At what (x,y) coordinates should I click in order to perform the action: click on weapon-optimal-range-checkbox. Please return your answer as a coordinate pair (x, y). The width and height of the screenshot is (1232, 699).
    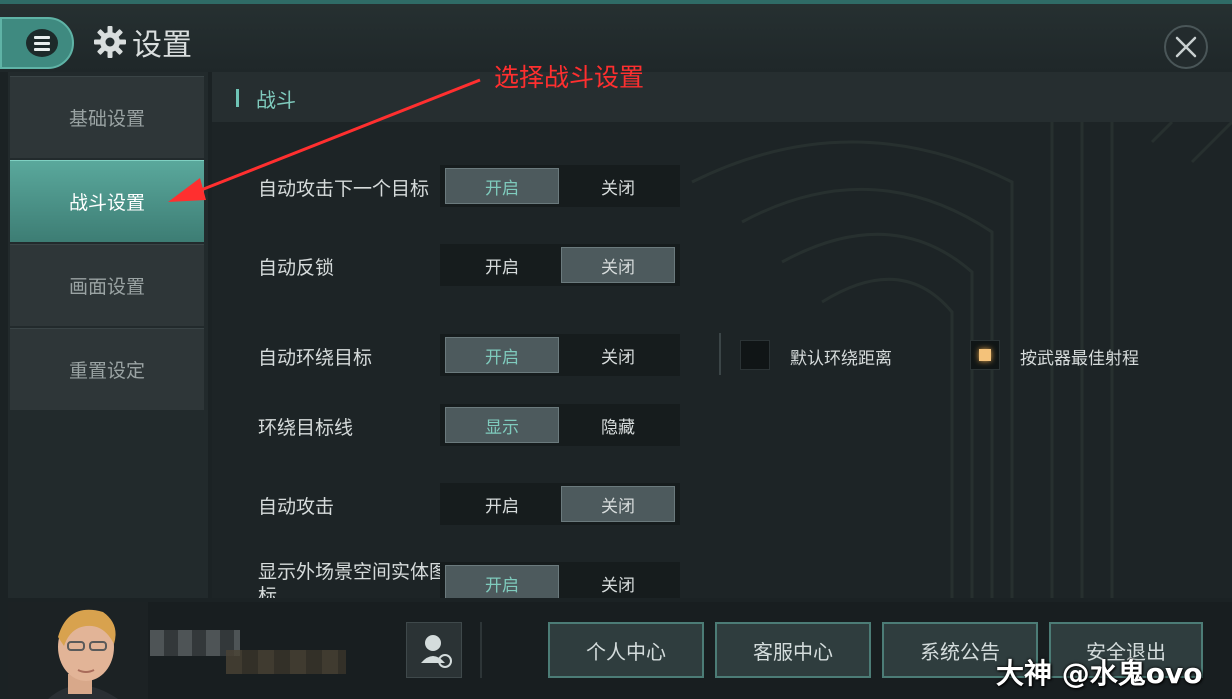
    Looking at the image, I should click on (985, 355).